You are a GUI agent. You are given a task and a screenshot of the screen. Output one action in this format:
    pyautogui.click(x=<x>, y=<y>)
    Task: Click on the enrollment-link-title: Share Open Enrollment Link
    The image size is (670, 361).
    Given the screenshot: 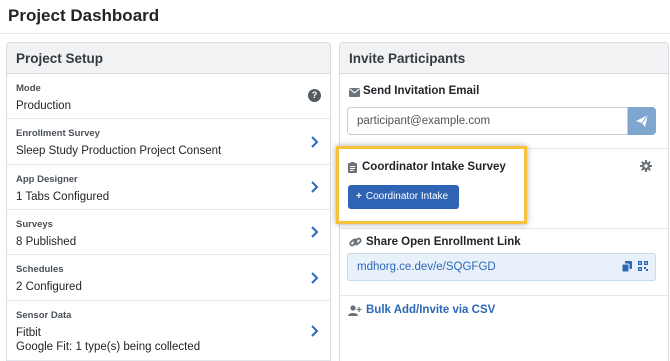 What is the action you would take?
    pyautogui.click(x=443, y=242)
    